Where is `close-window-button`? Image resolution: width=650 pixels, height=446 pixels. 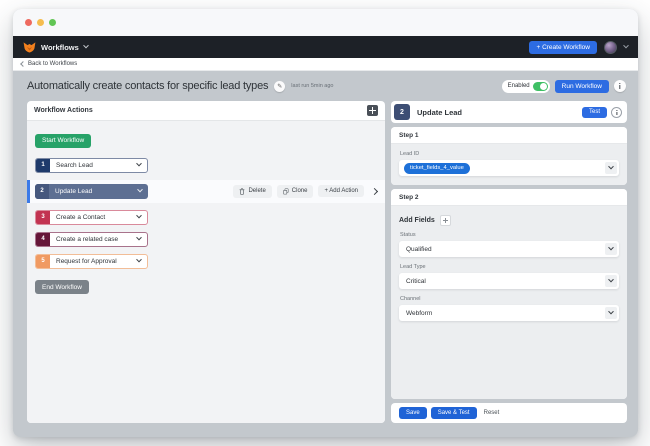 close-window-button is located at coordinates (28, 22).